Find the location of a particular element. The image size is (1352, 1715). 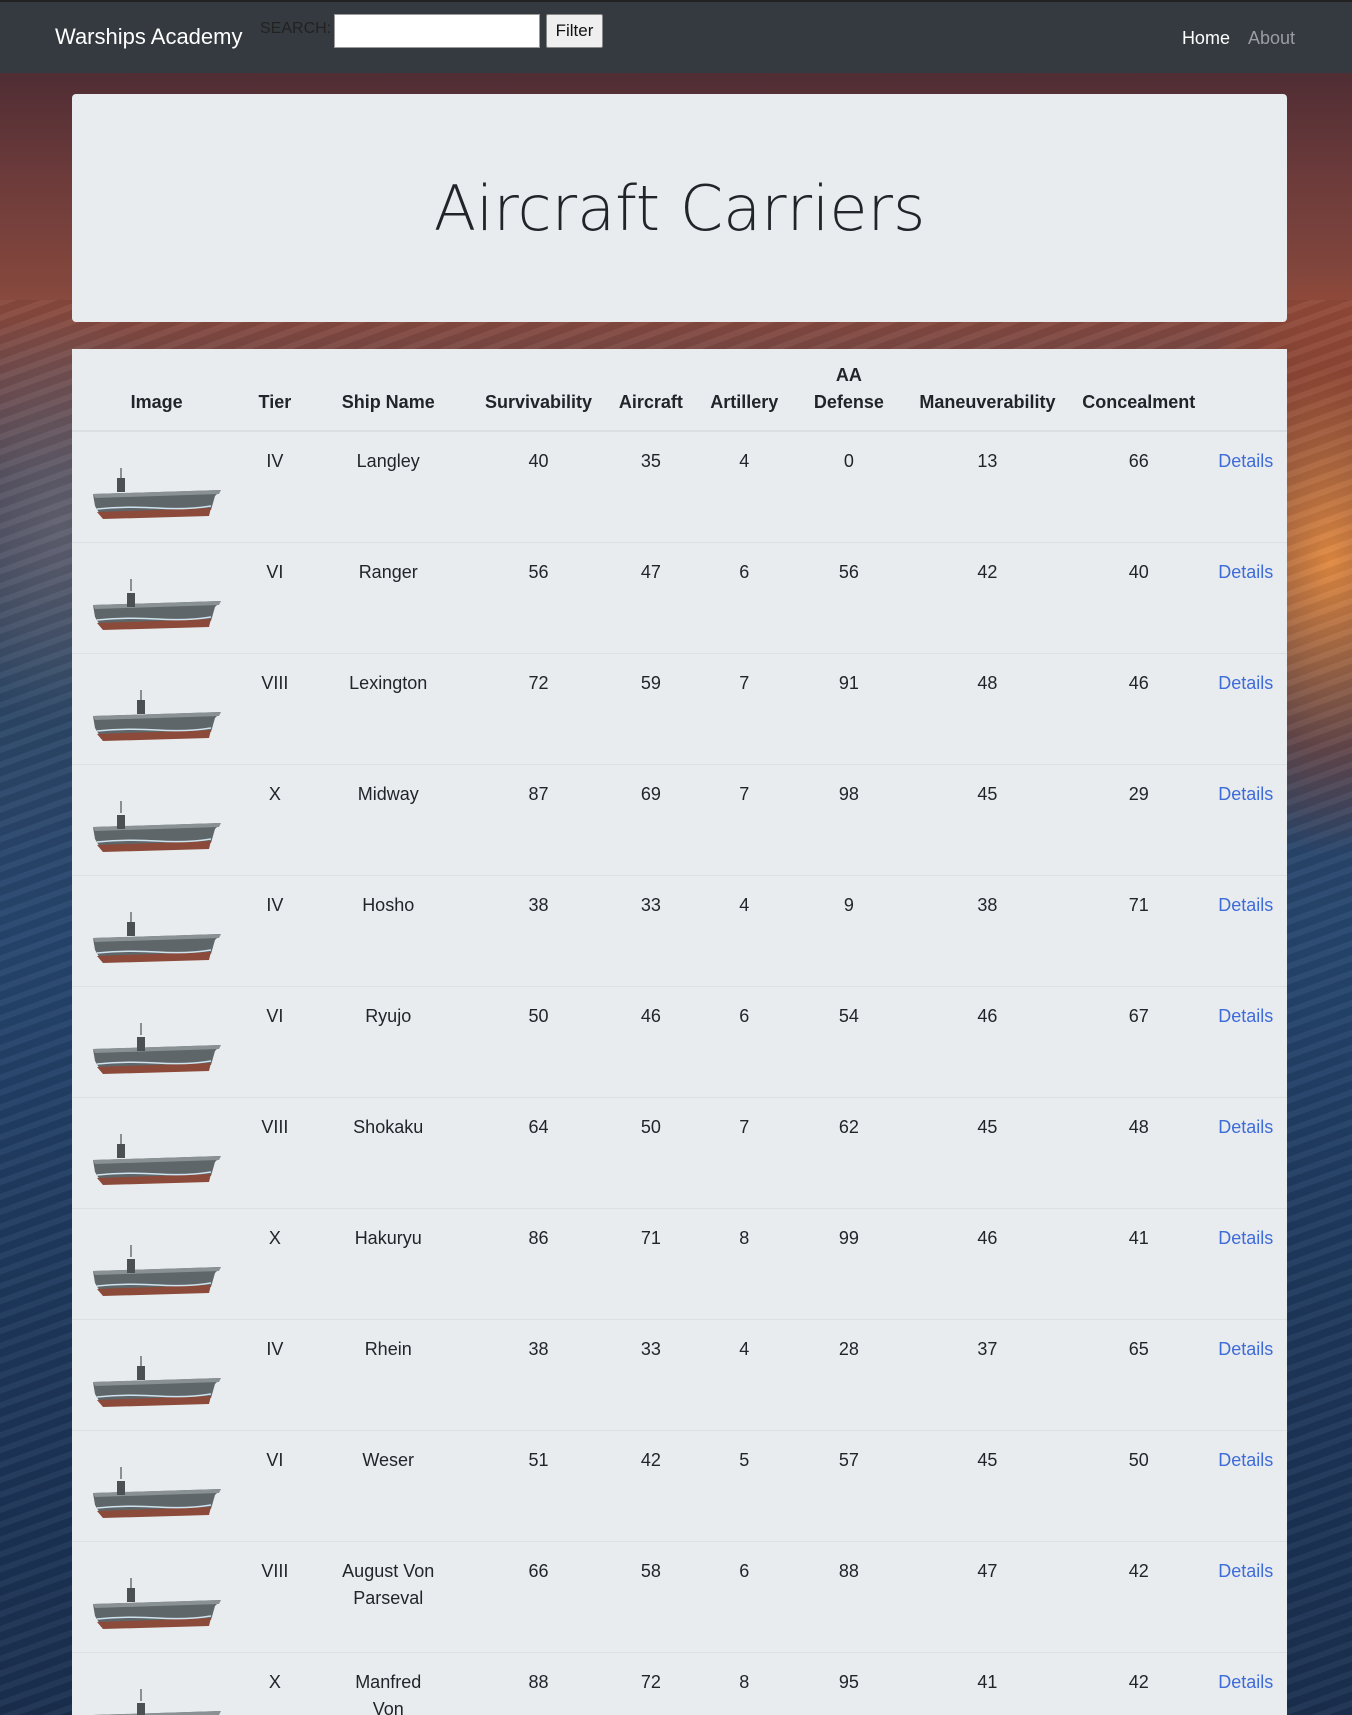

nav-about-link: About is located at coordinates (1271, 38).